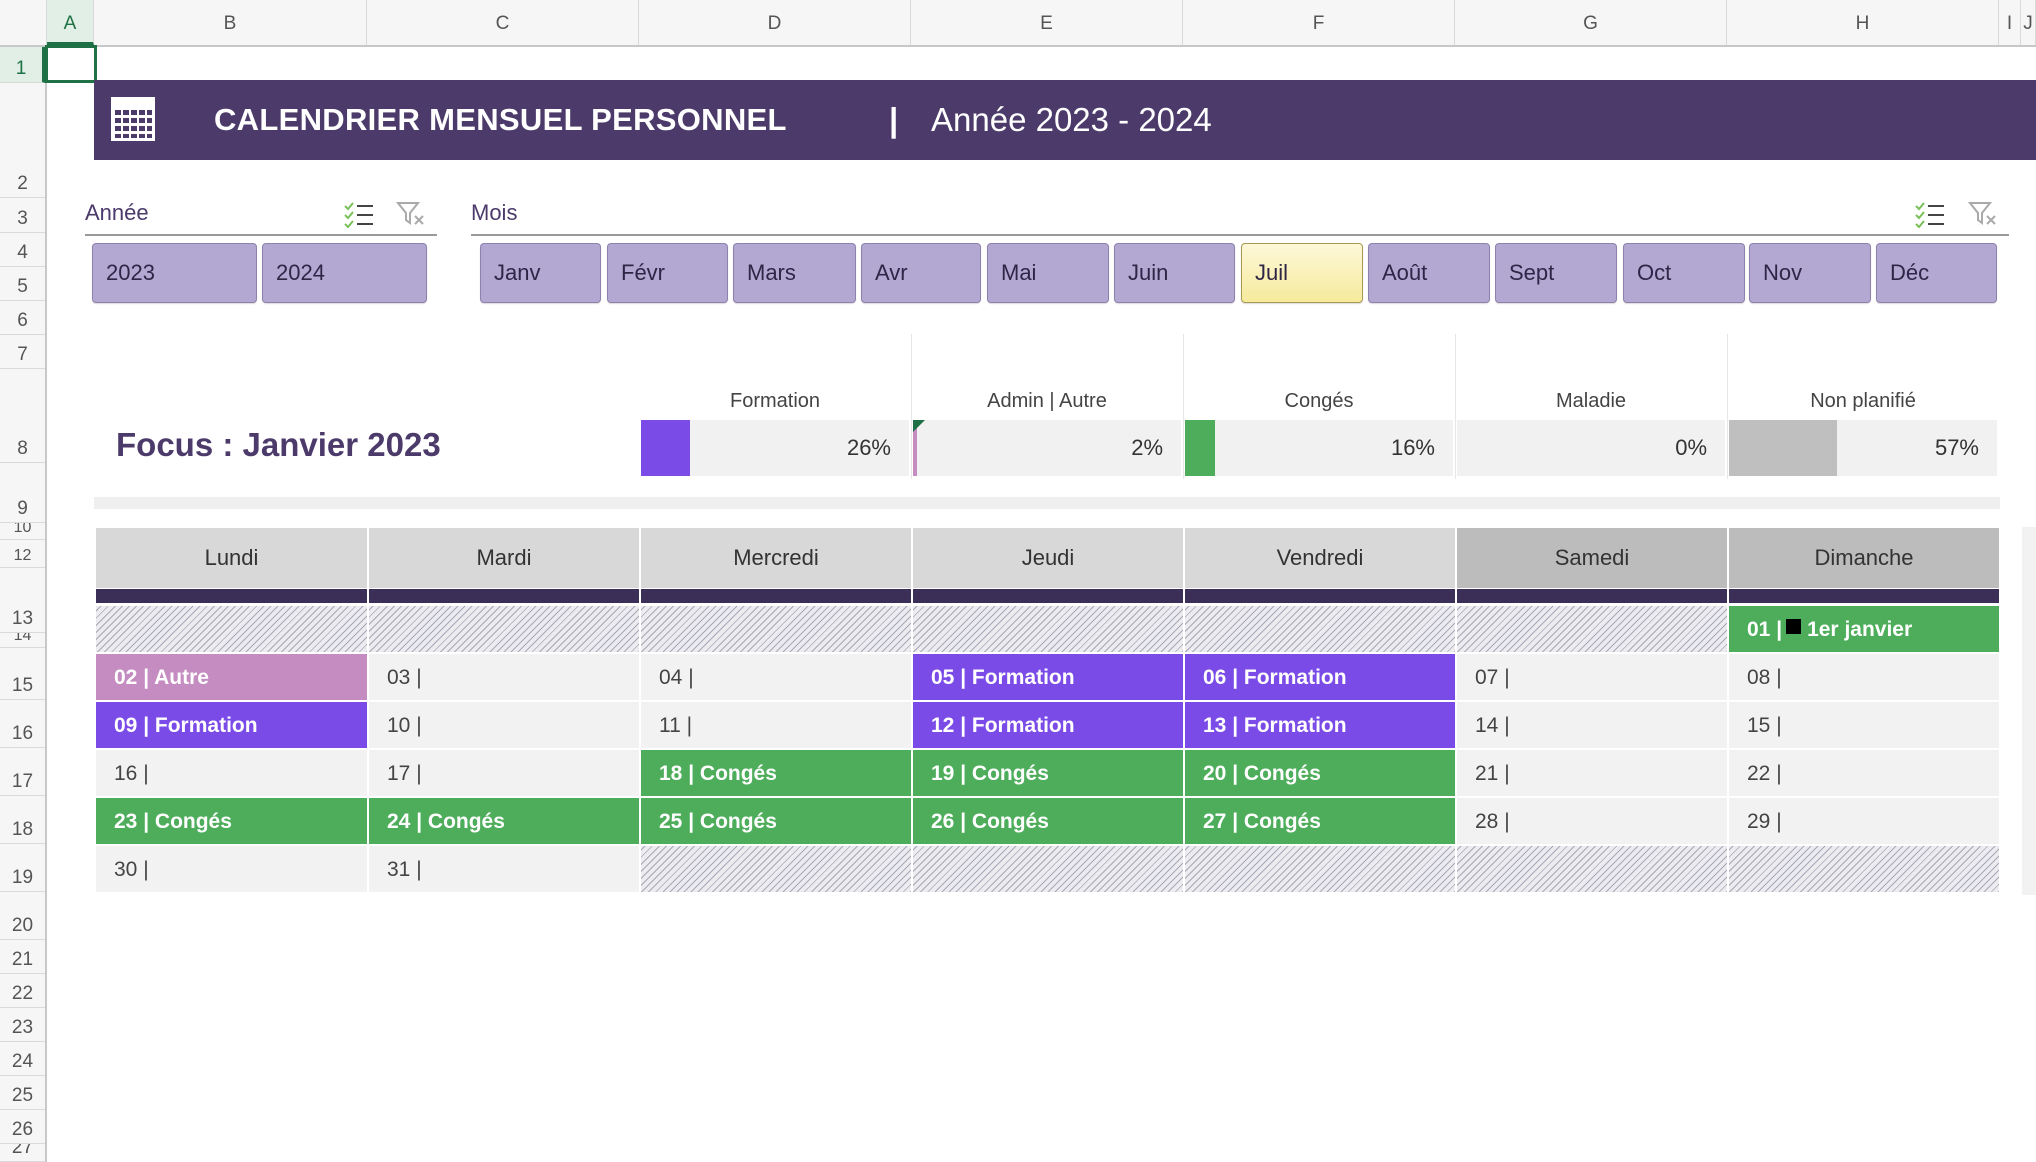  What do you see at coordinates (2010, 22) in the screenshot?
I see `column-header-i: I` at bounding box center [2010, 22].